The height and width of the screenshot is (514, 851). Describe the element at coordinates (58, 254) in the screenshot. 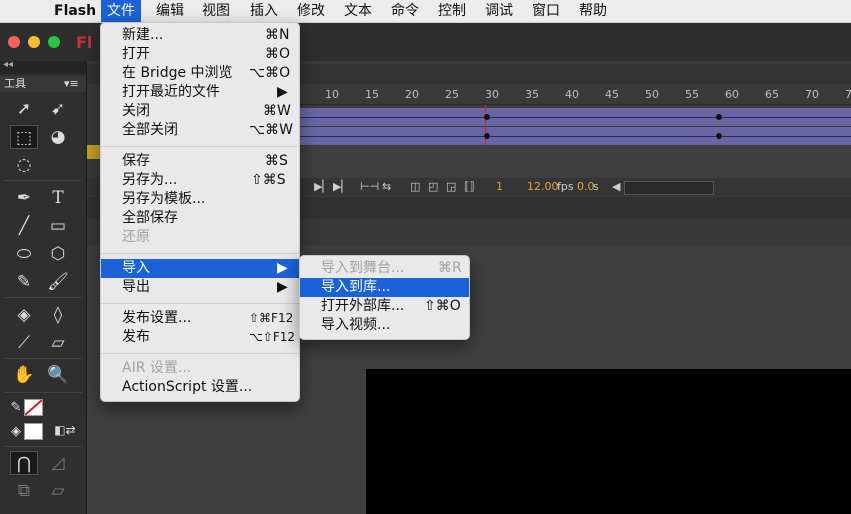

I see `polystar-tool-icon: ⬡` at that location.